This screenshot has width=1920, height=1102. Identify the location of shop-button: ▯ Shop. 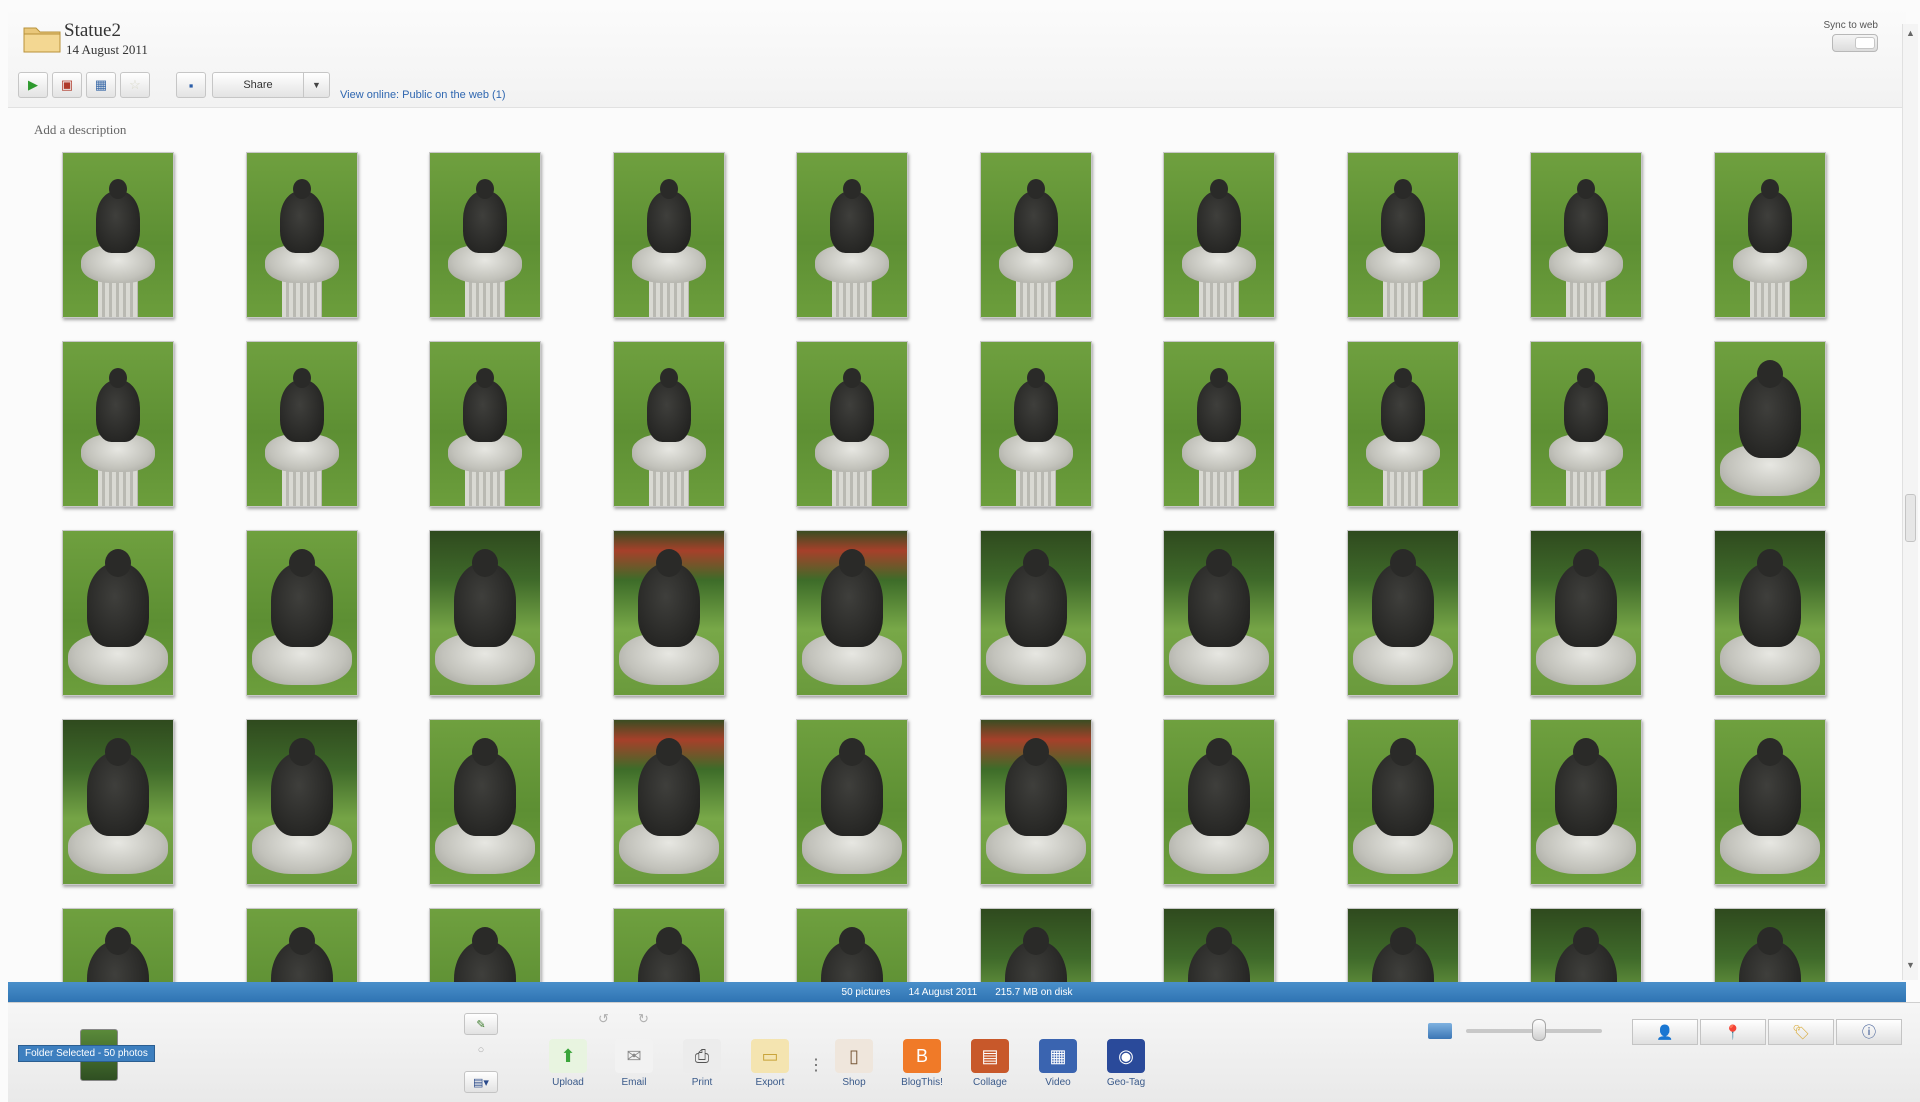
(854, 1069).